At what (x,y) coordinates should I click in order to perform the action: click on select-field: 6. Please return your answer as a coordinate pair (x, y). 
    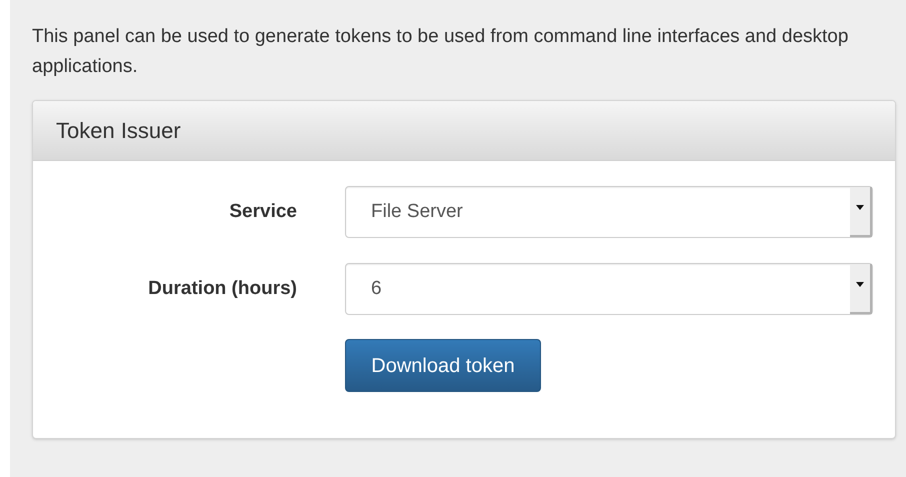
    Looking at the image, I should click on (609, 289).